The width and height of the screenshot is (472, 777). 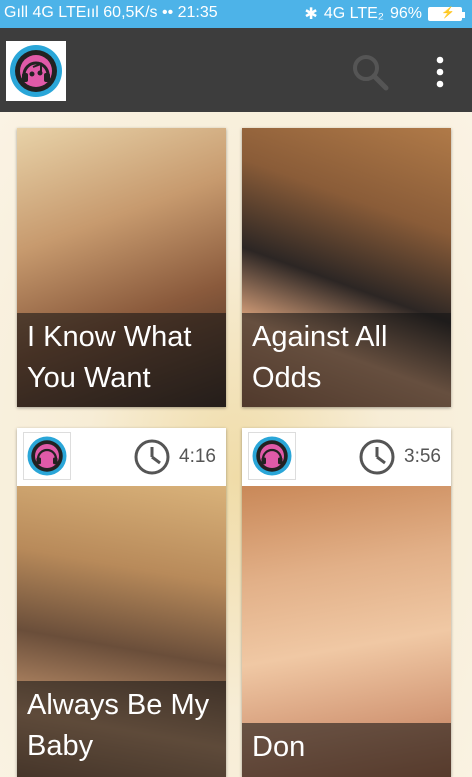 I want to click on battery-icon: ⚡, so click(x=446, y=14).